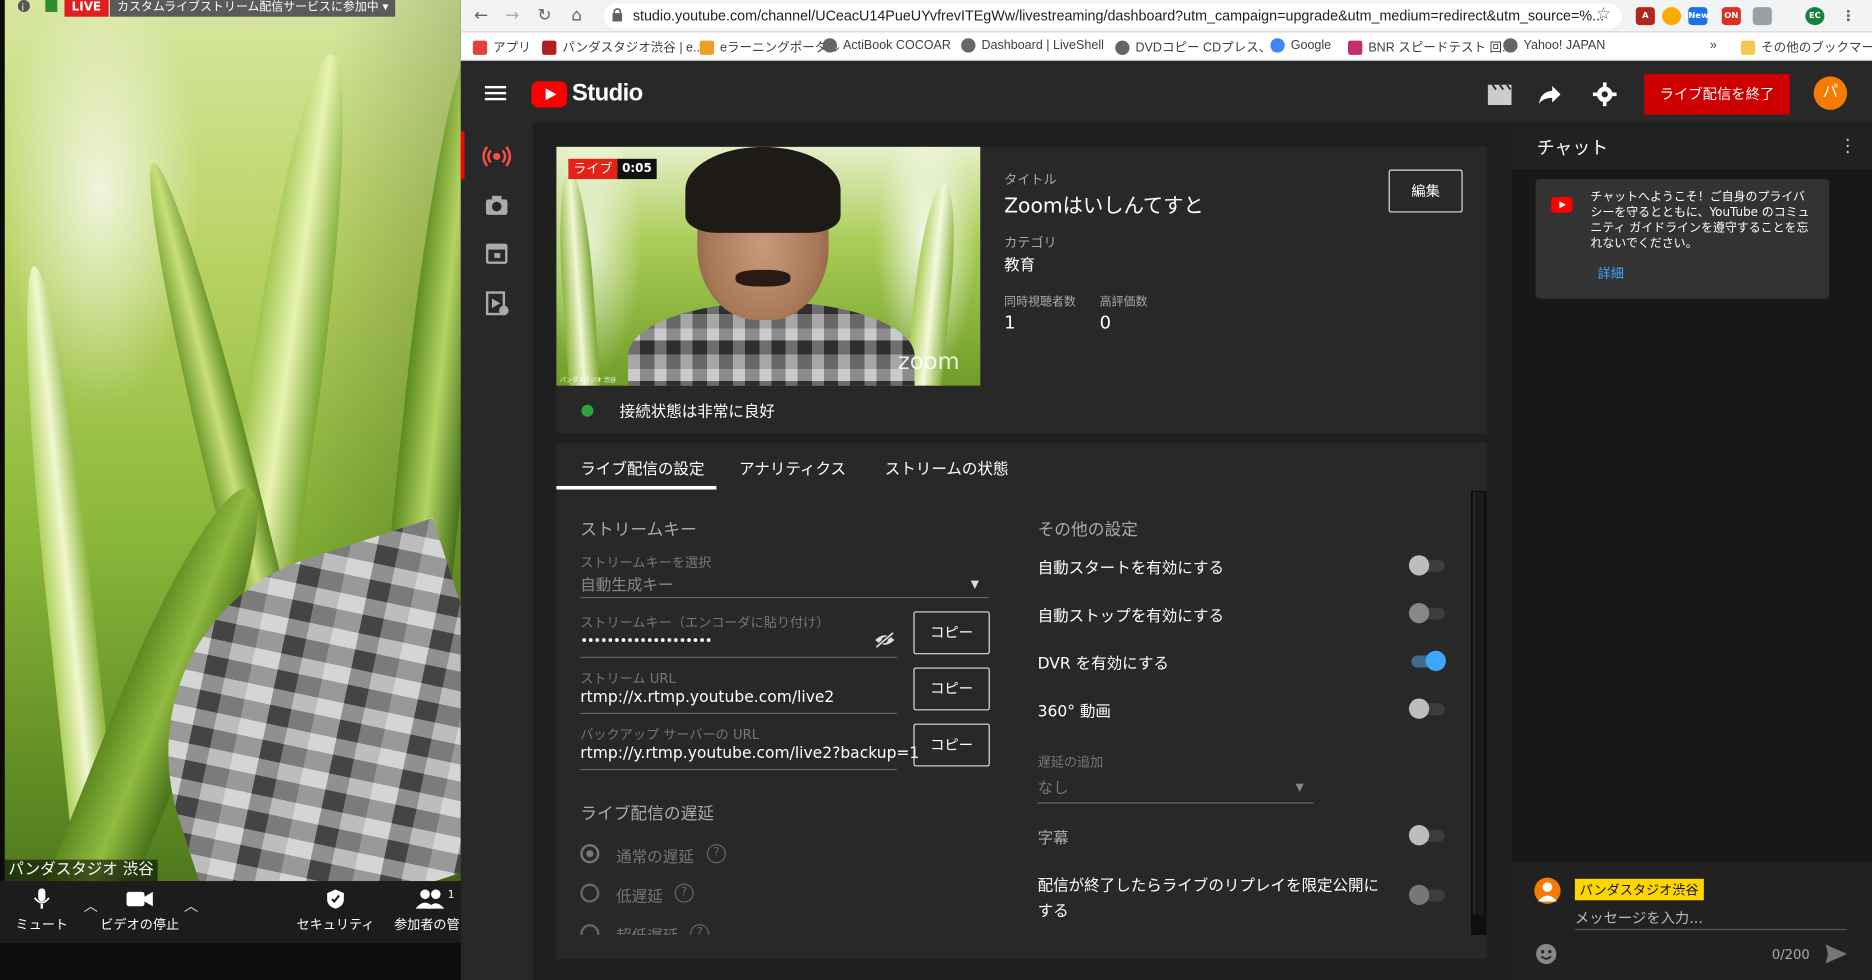 The height and width of the screenshot is (980, 1872). Describe the element at coordinates (968, 45) in the screenshot. I see `globe-icon` at that location.